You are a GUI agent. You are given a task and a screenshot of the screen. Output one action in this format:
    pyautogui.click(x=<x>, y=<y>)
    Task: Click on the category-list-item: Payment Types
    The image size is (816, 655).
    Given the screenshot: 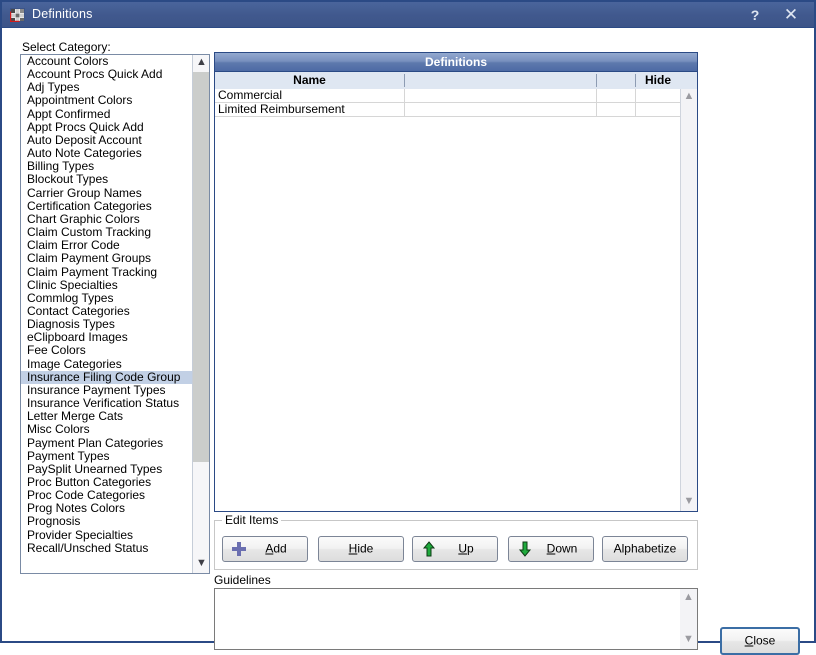 What is the action you would take?
    pyautogui.click(x=106, y=456)
    